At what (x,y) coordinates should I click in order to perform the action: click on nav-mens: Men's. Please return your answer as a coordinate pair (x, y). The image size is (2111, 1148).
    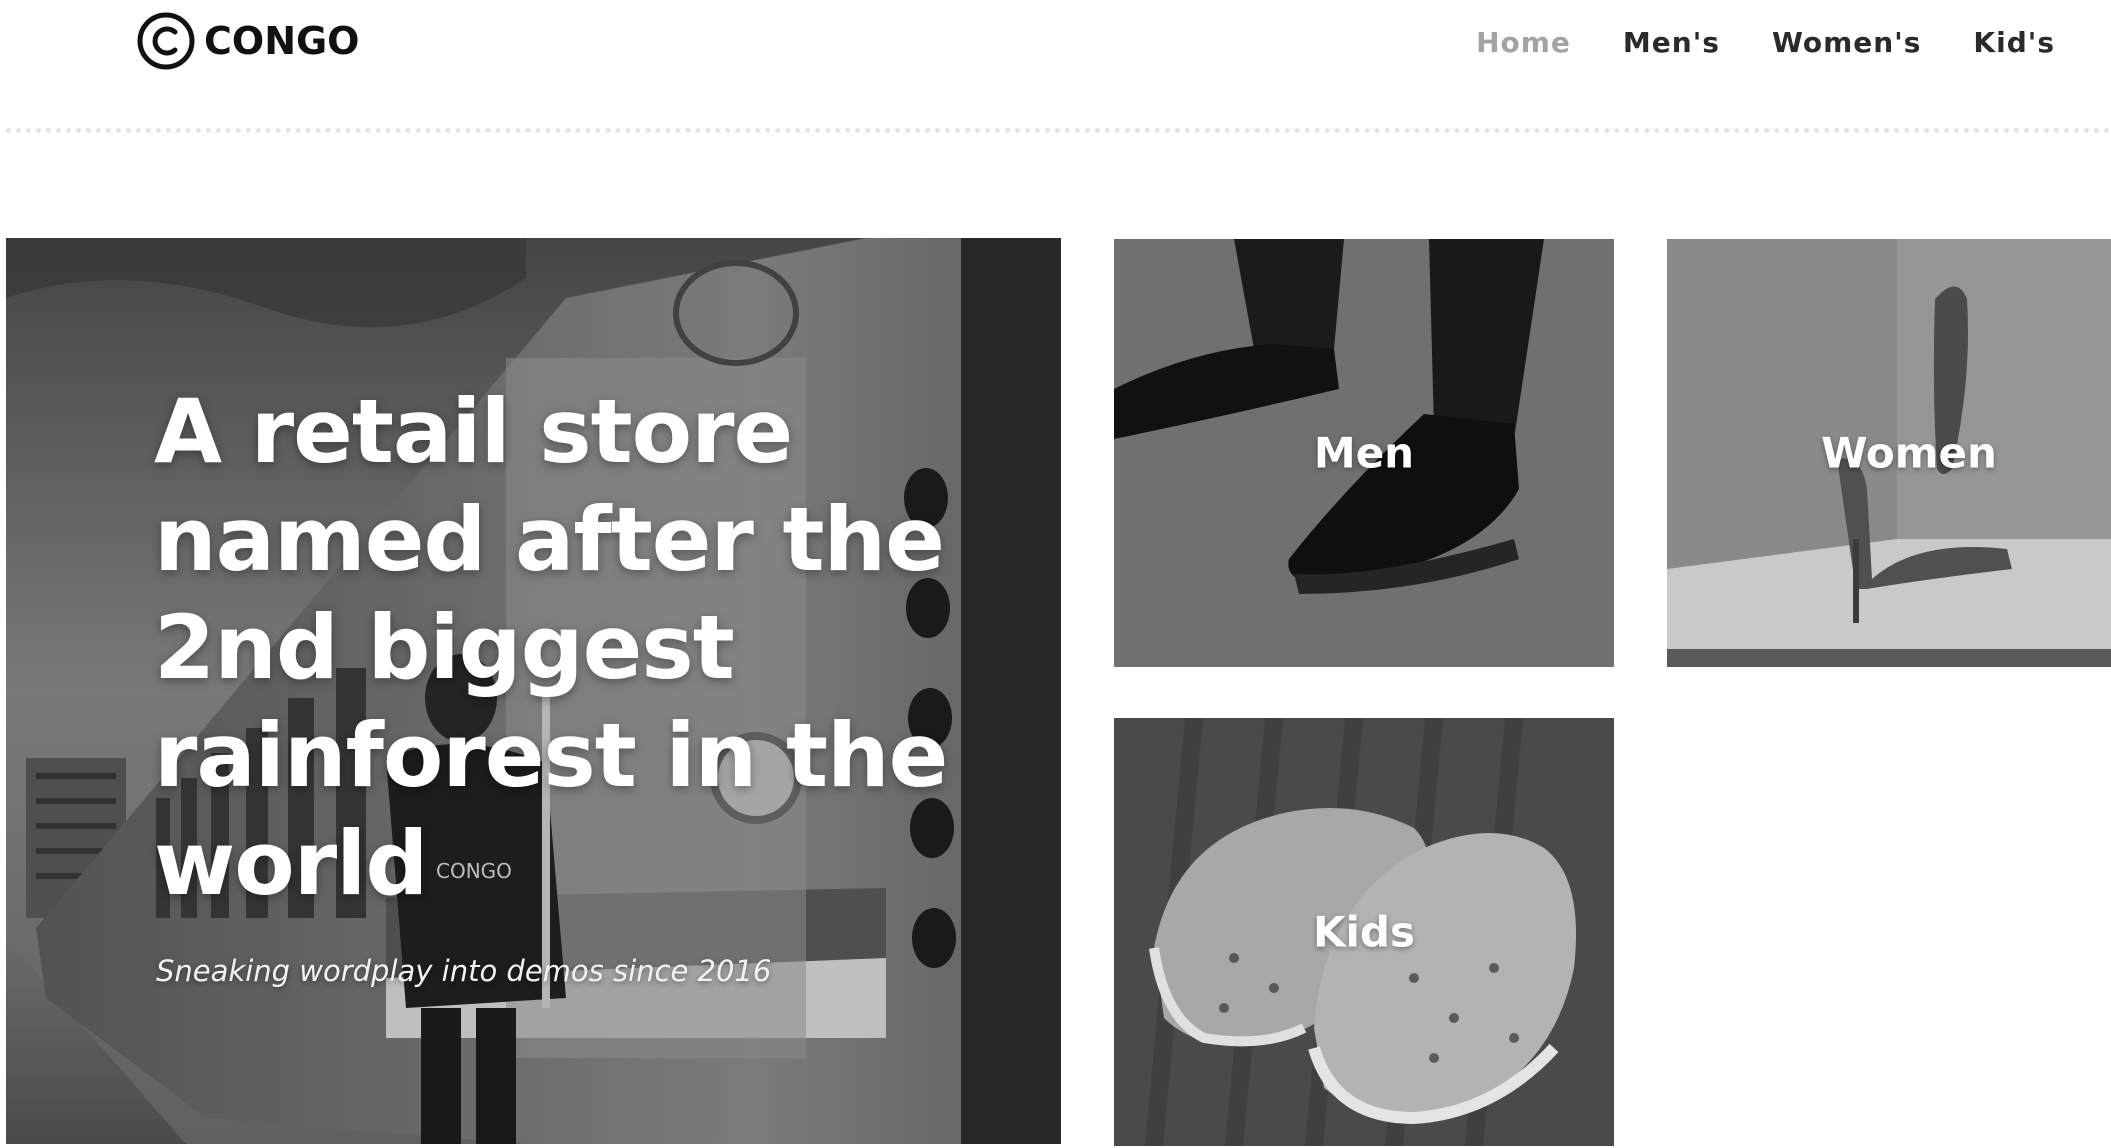
    Looking at the image, I should click on (1671, 42).